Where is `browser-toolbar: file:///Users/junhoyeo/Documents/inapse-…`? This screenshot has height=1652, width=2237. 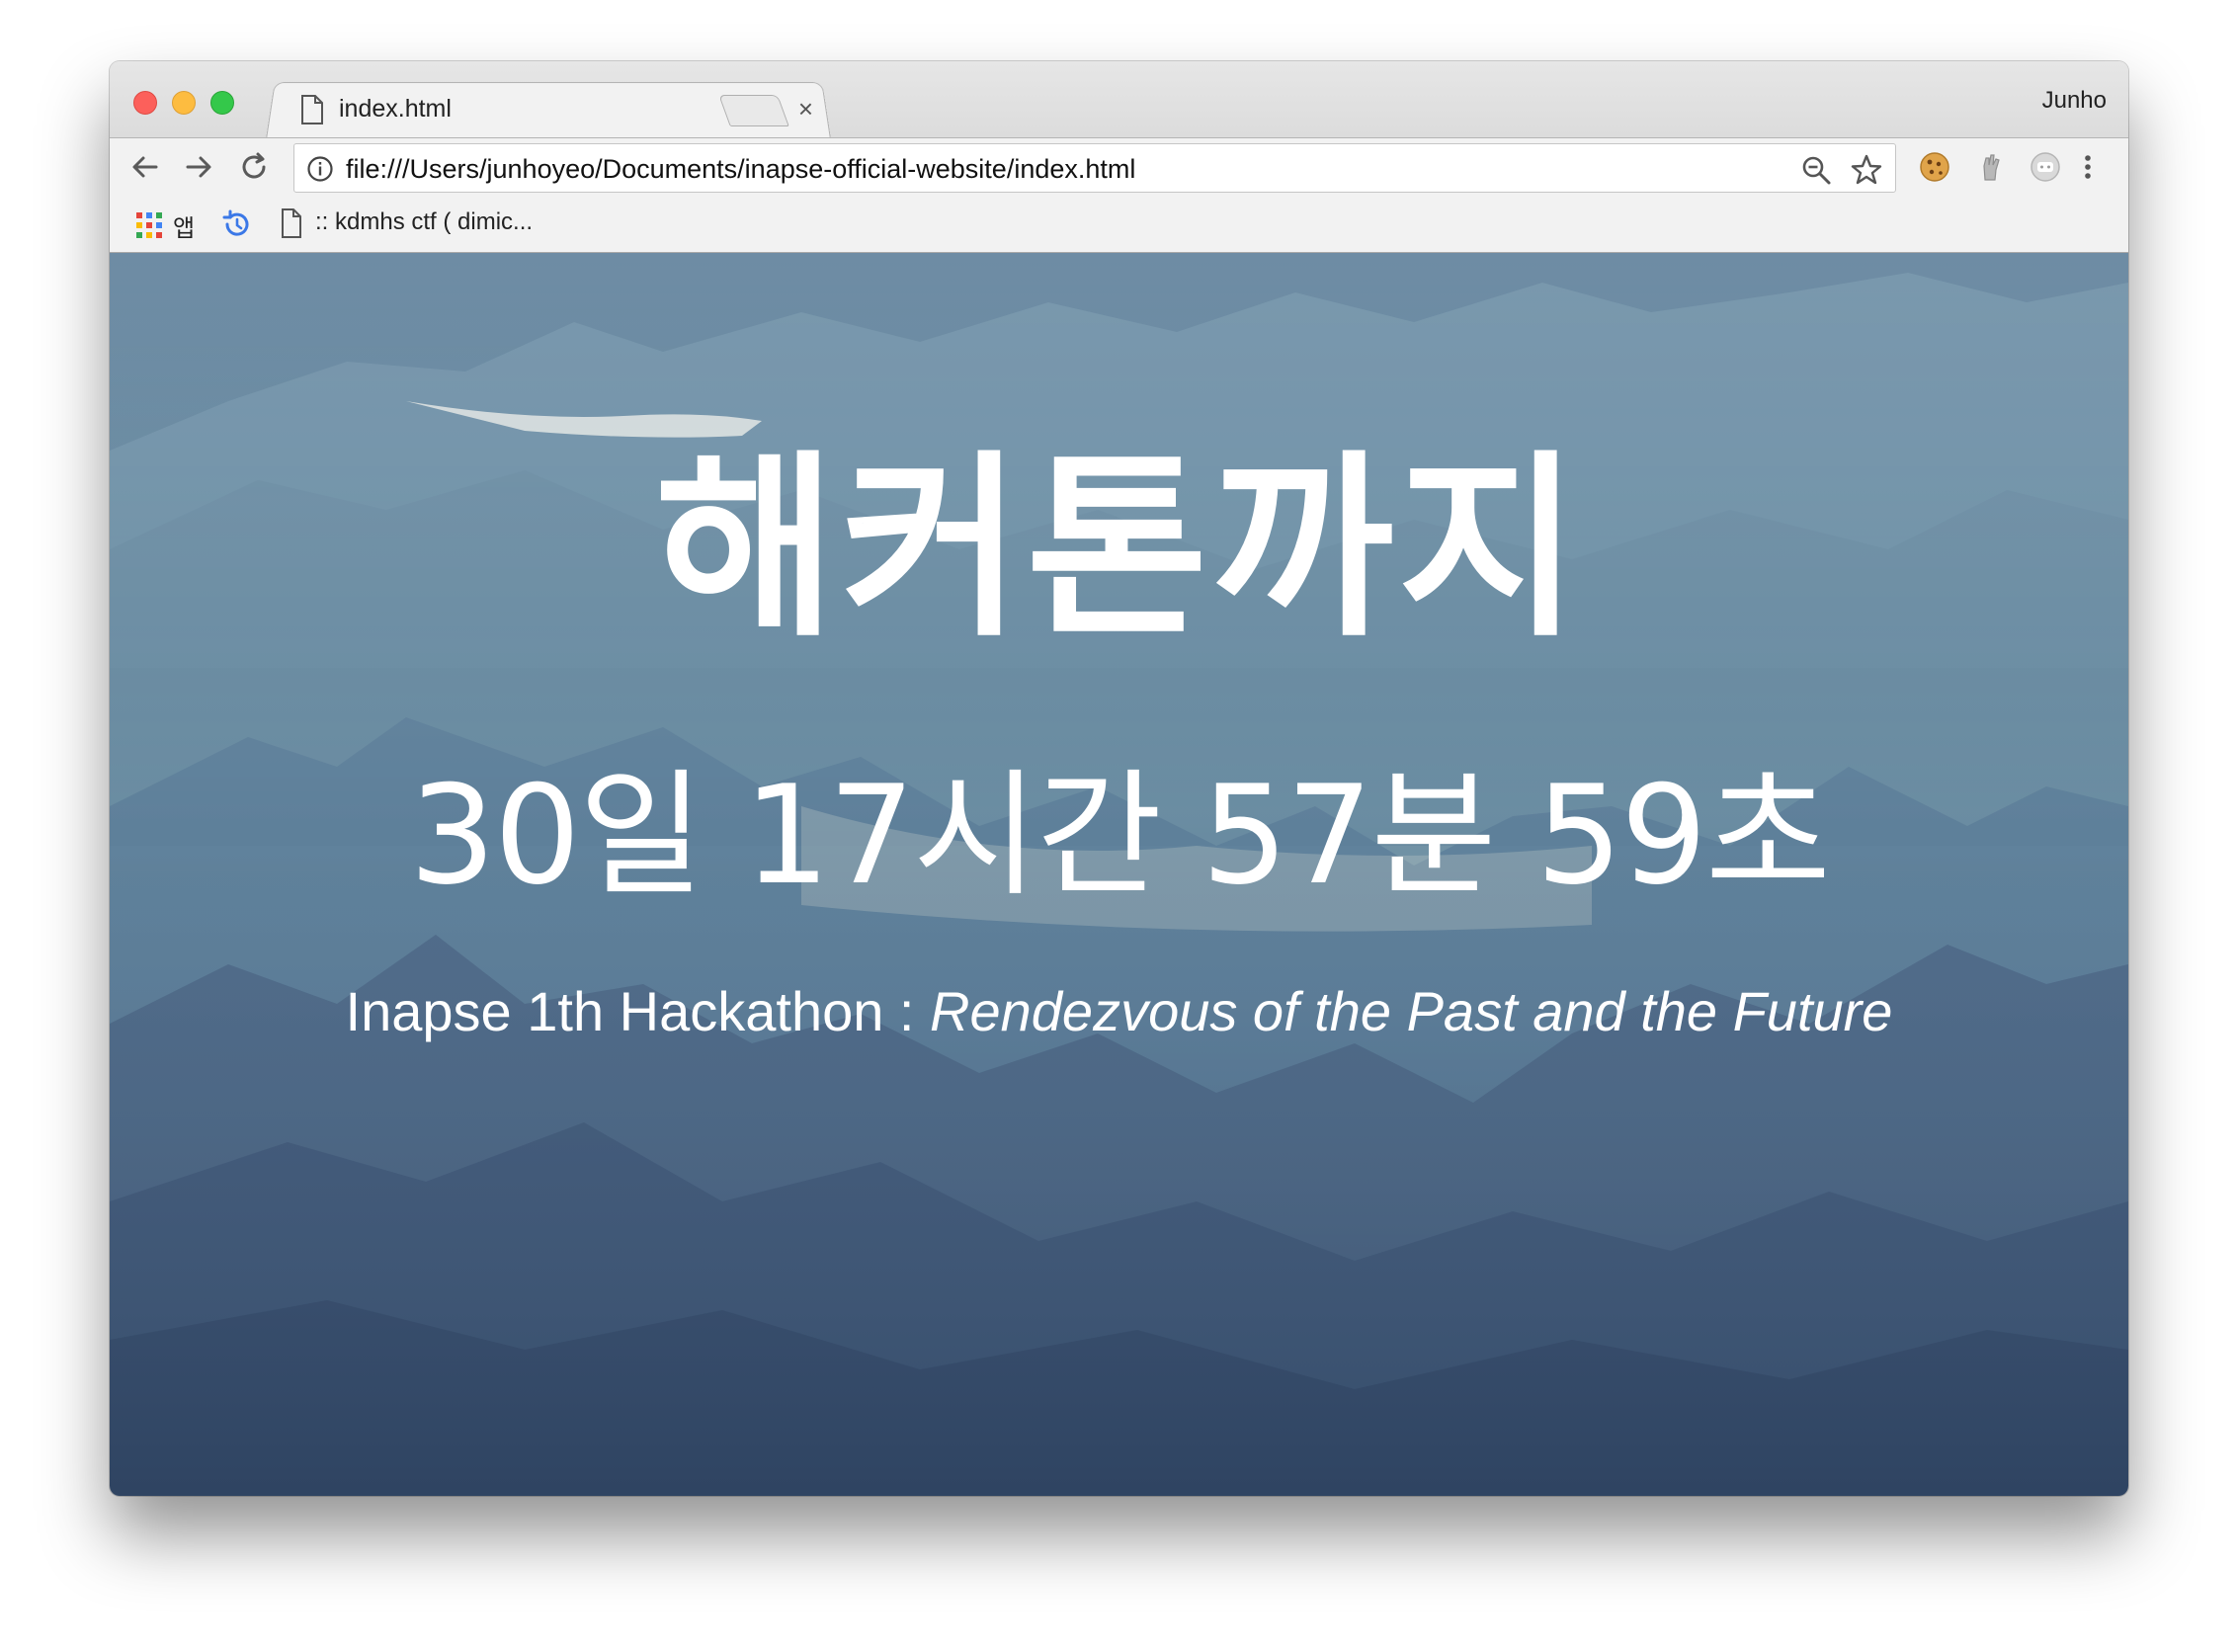
browser-toolbar: file:///Users/junhoyeo/Documents/inapse-… is located at coordinates (1119, 166).